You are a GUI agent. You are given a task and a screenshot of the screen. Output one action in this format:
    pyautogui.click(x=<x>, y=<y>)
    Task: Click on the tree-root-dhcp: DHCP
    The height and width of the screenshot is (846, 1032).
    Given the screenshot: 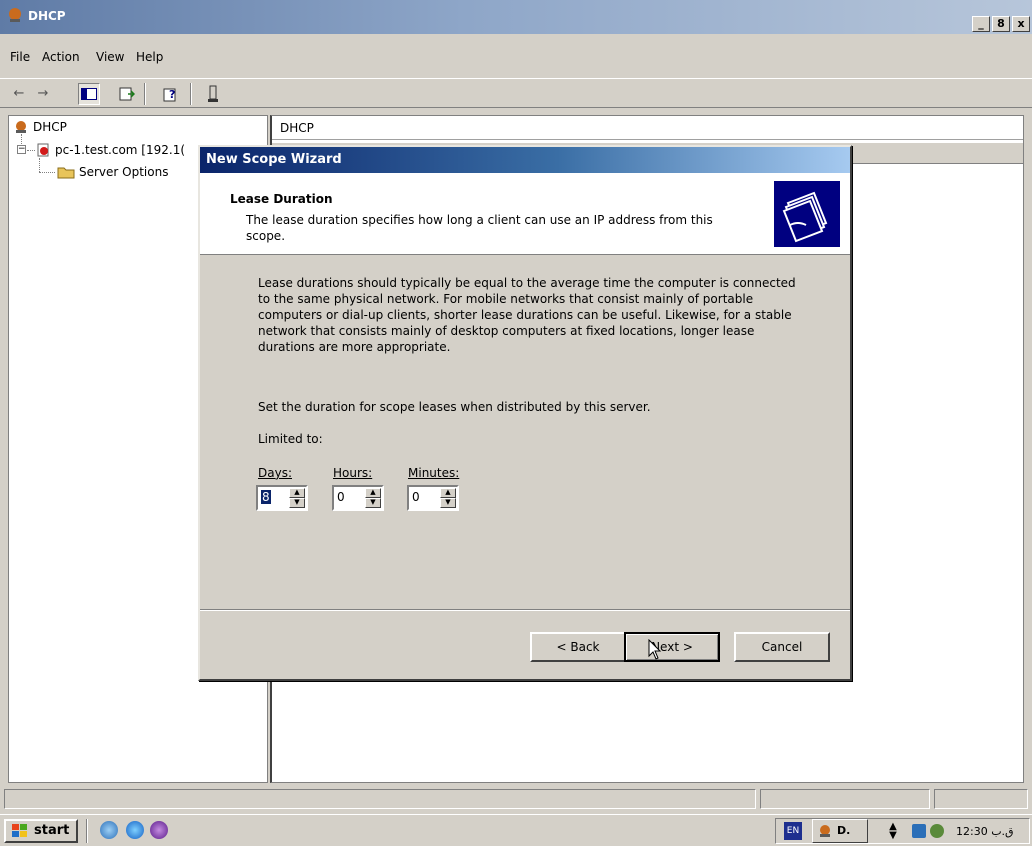 What is the action you would take?
    pyautogui.click(x=50, y=127)
    